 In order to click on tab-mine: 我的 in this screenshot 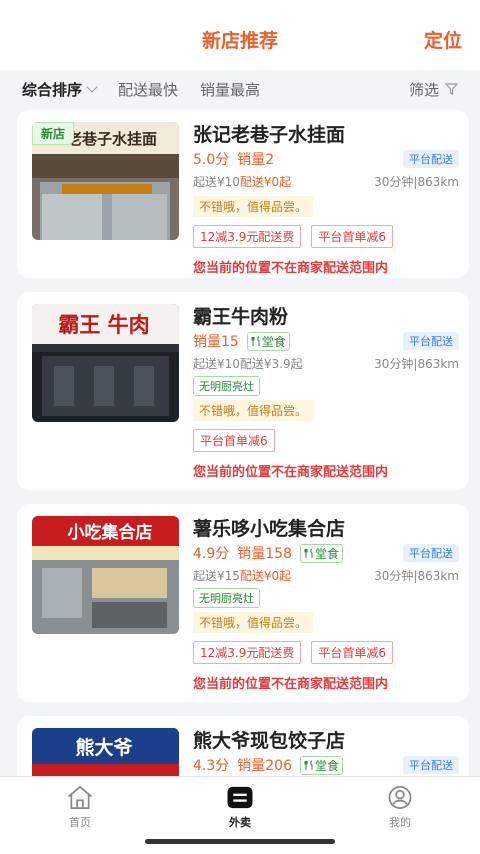, I will do `click(400, 803)`.